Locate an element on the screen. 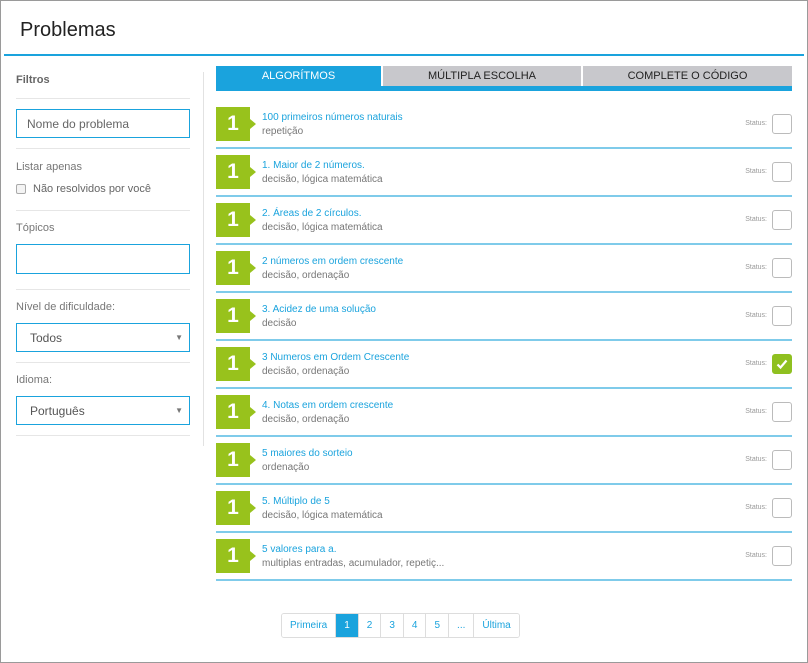 The width and height of the screenshot is (808, 663). problem-name-link: 2 números em ordem crescente is located at coordinates (332, 261).